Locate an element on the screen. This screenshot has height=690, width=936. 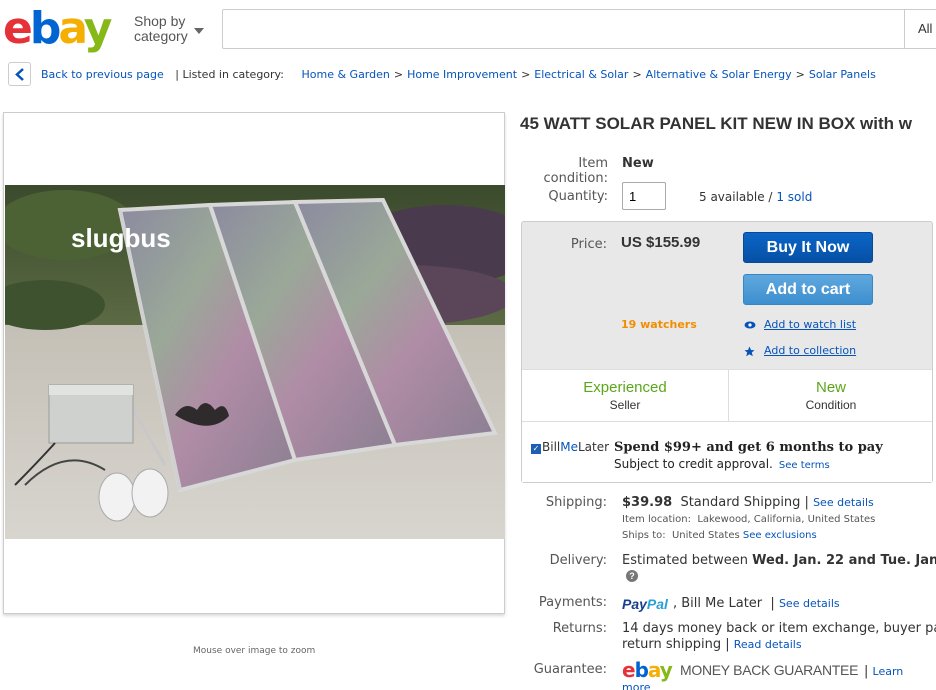
watermark-text: slugbus is located at coordinates (121, 238).